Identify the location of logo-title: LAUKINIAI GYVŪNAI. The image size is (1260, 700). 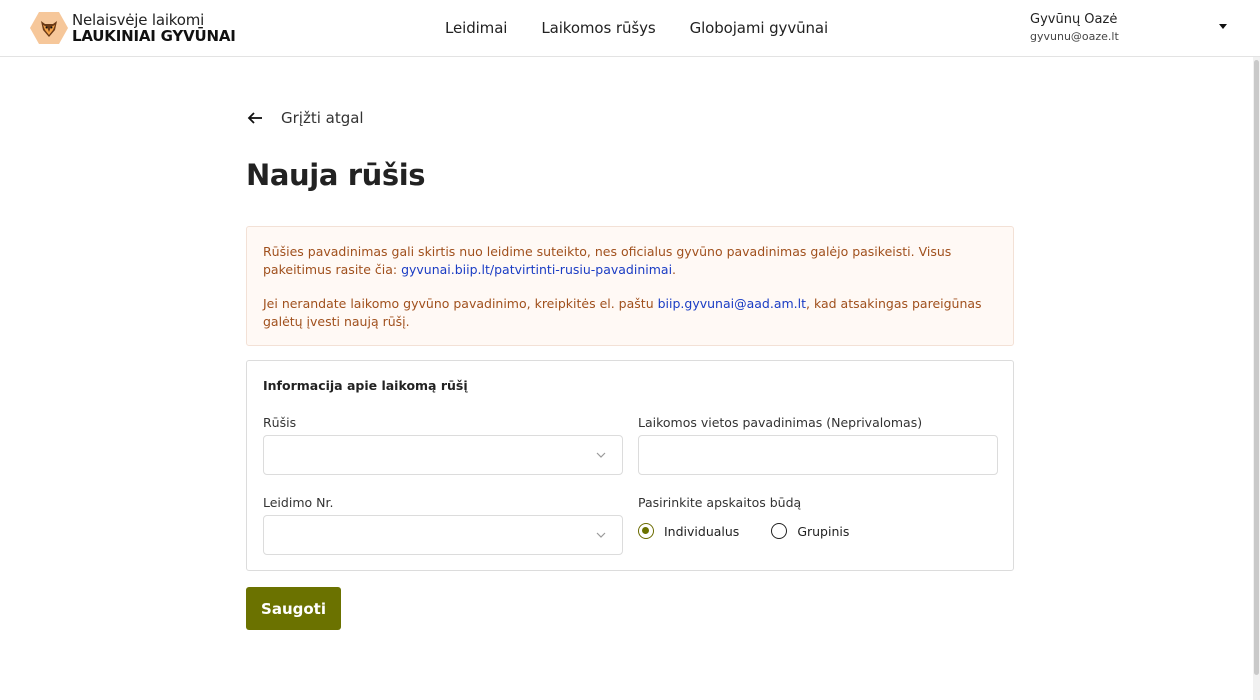
(154, 36).